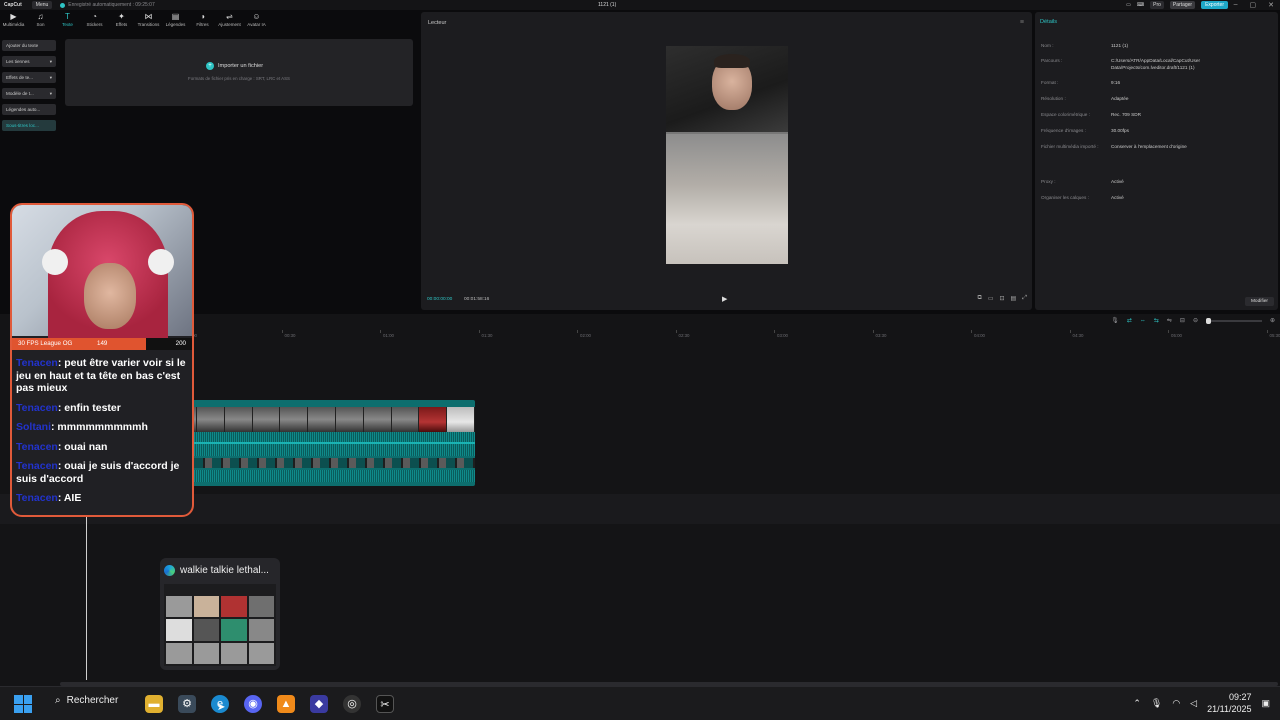 The image size is (1280, 720). What do you see at coordinates (86, 592) in the screenshot?
I see `playhead` at bounding box center [86, 592].